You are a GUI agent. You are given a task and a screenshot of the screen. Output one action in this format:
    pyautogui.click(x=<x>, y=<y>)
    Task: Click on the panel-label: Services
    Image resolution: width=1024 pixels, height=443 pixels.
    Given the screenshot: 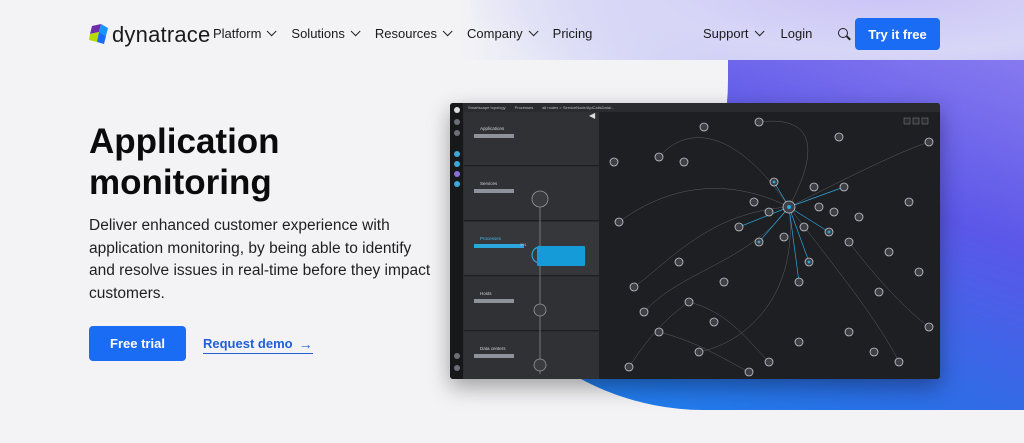 What is the action you would take?
    pyautogui.click(x=489, y=183)
    